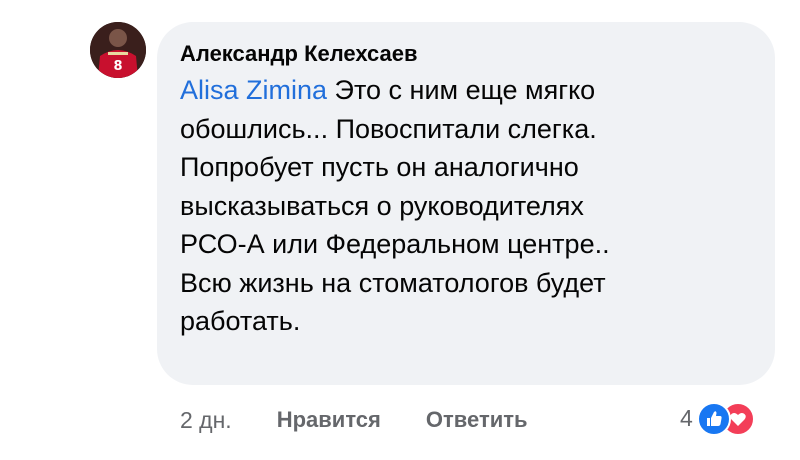 The height and width of the screenshot is (460, 800). I want to click on reaction-count: 4, so click(686, 417).